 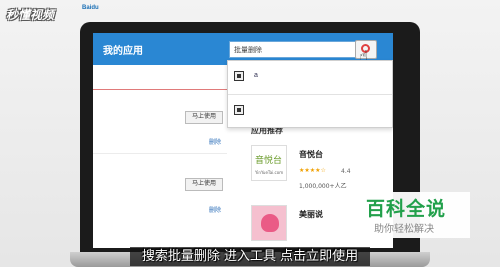 What do you see at coordinates (30, 15) in the screenshot?
I see `watermark: 秒懂视频` at bounding box center [30, 15].